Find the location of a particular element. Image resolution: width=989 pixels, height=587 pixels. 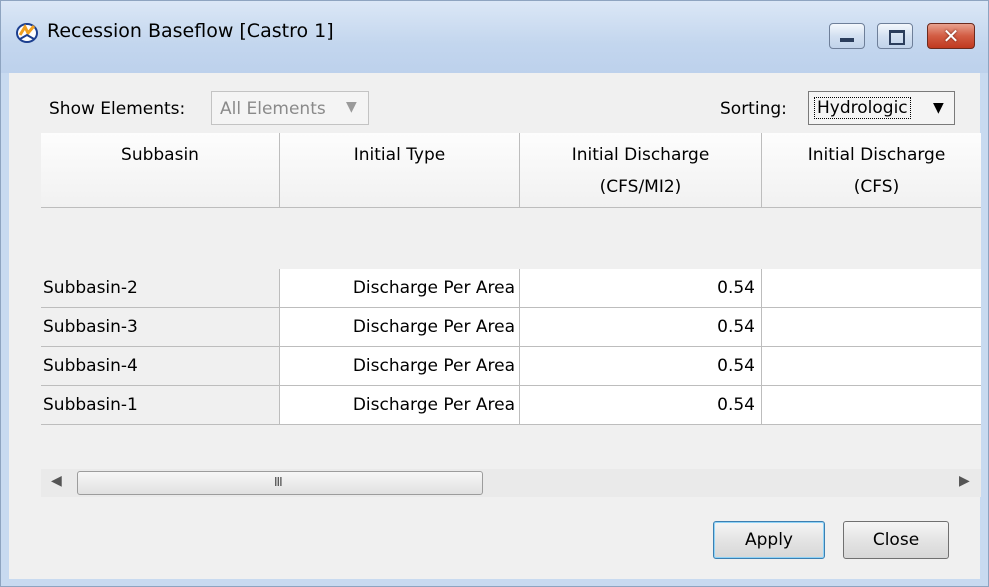

column-header-subbasin: Subbasin is located at coordinates (160, 170).